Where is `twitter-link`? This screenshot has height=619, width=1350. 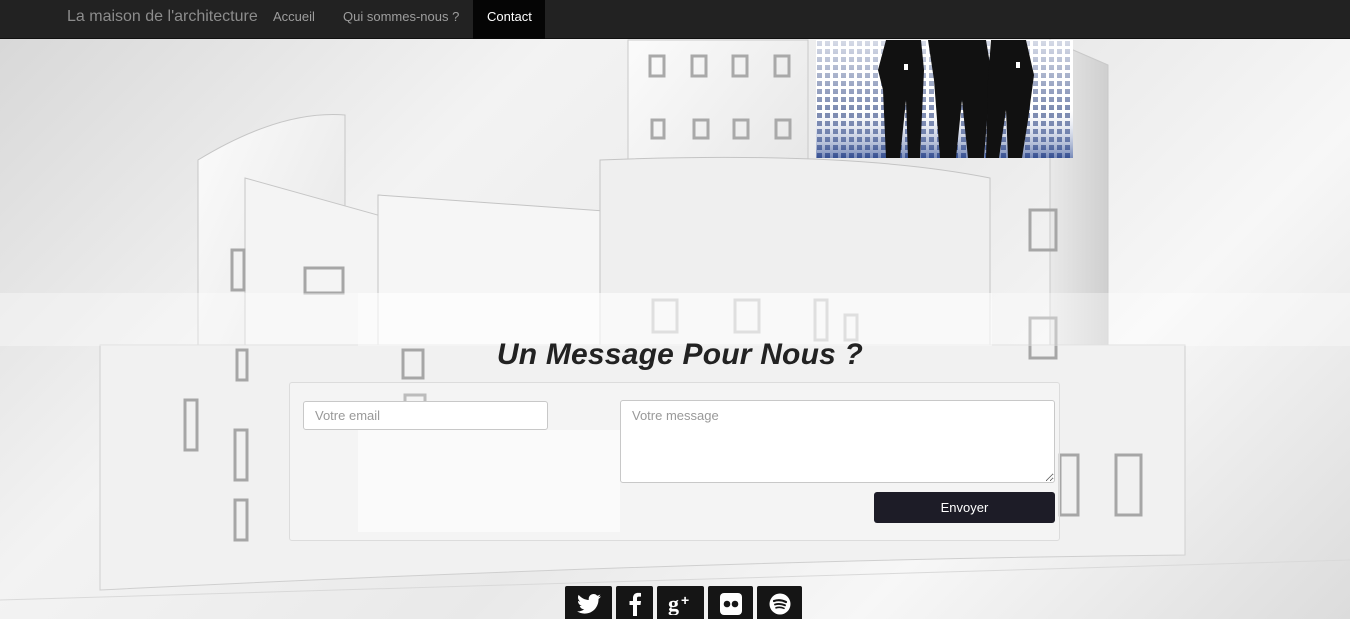
twitter-link is located at coordinates (588, 602).